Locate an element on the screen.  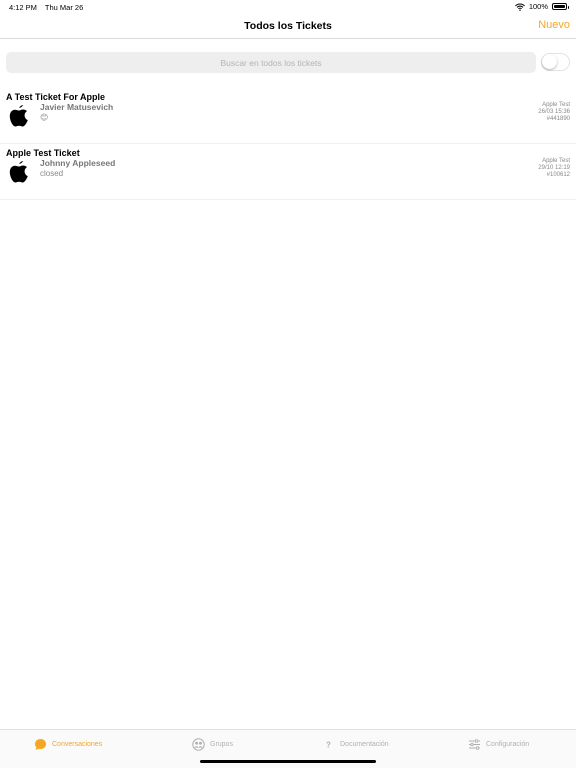
wifi-icon is located at coordinates (519, 7).